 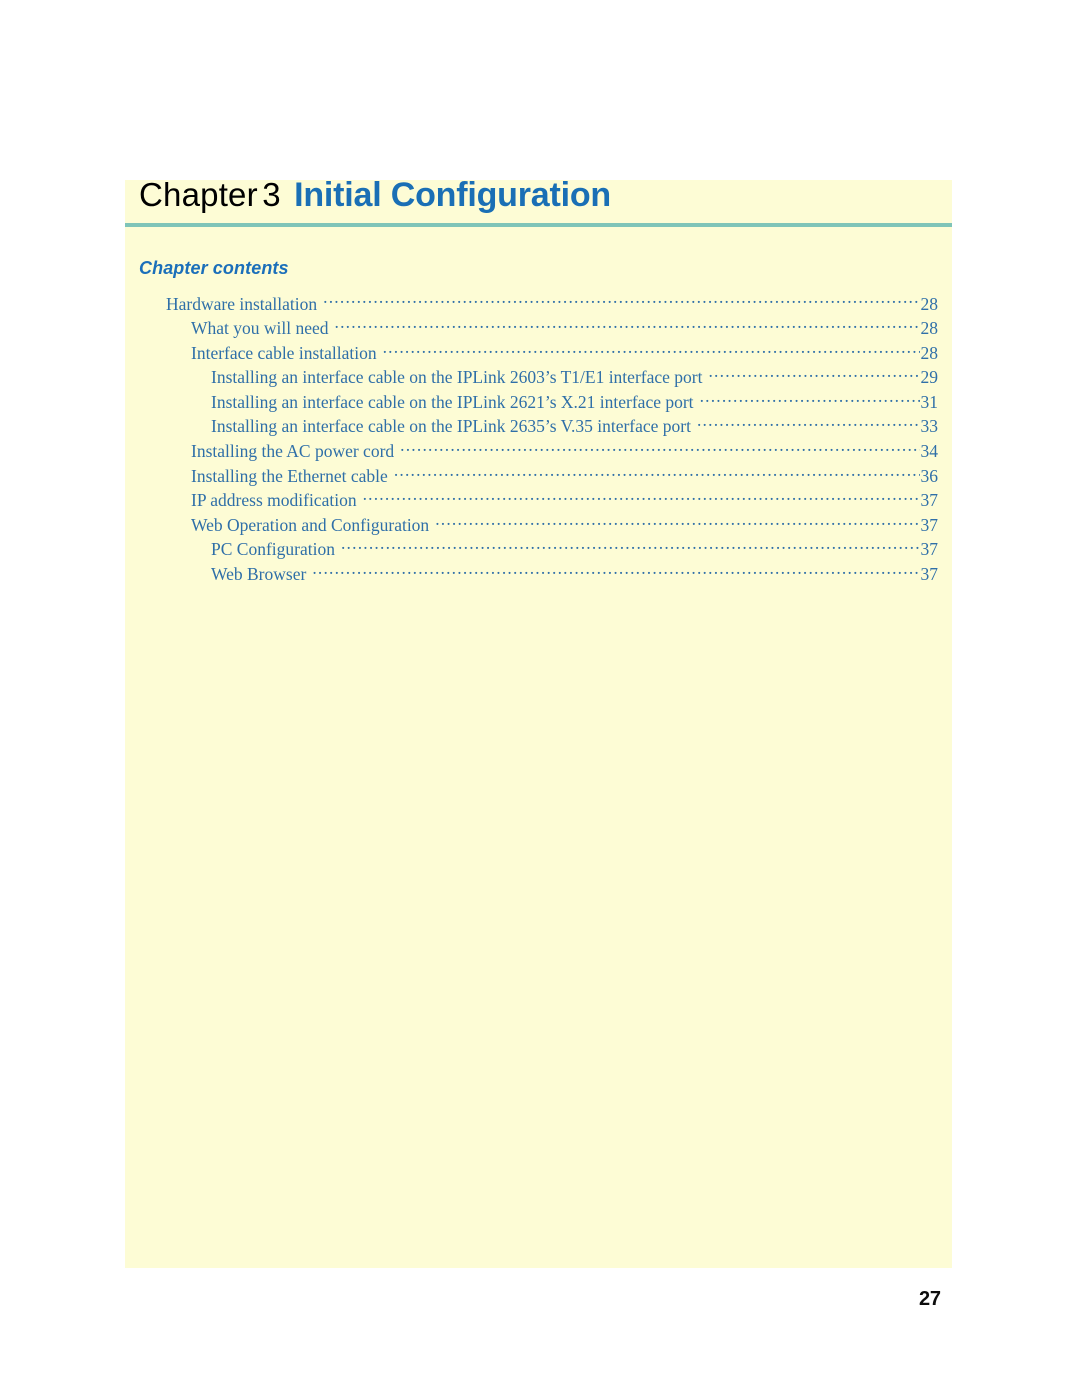 I want to click on toc-entry-page: 33, so click(x=929, y=426).